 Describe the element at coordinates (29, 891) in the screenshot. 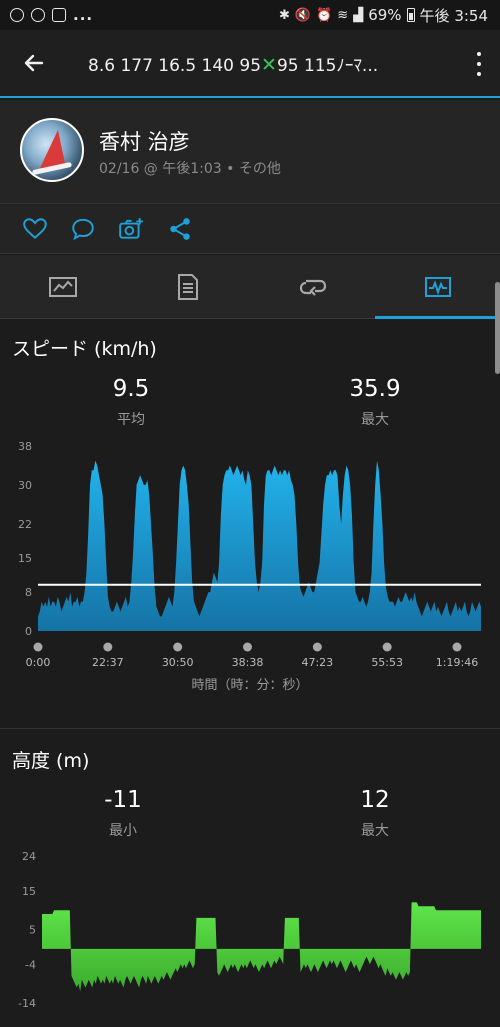

I see `elevation-y-tick: 15` at that location.